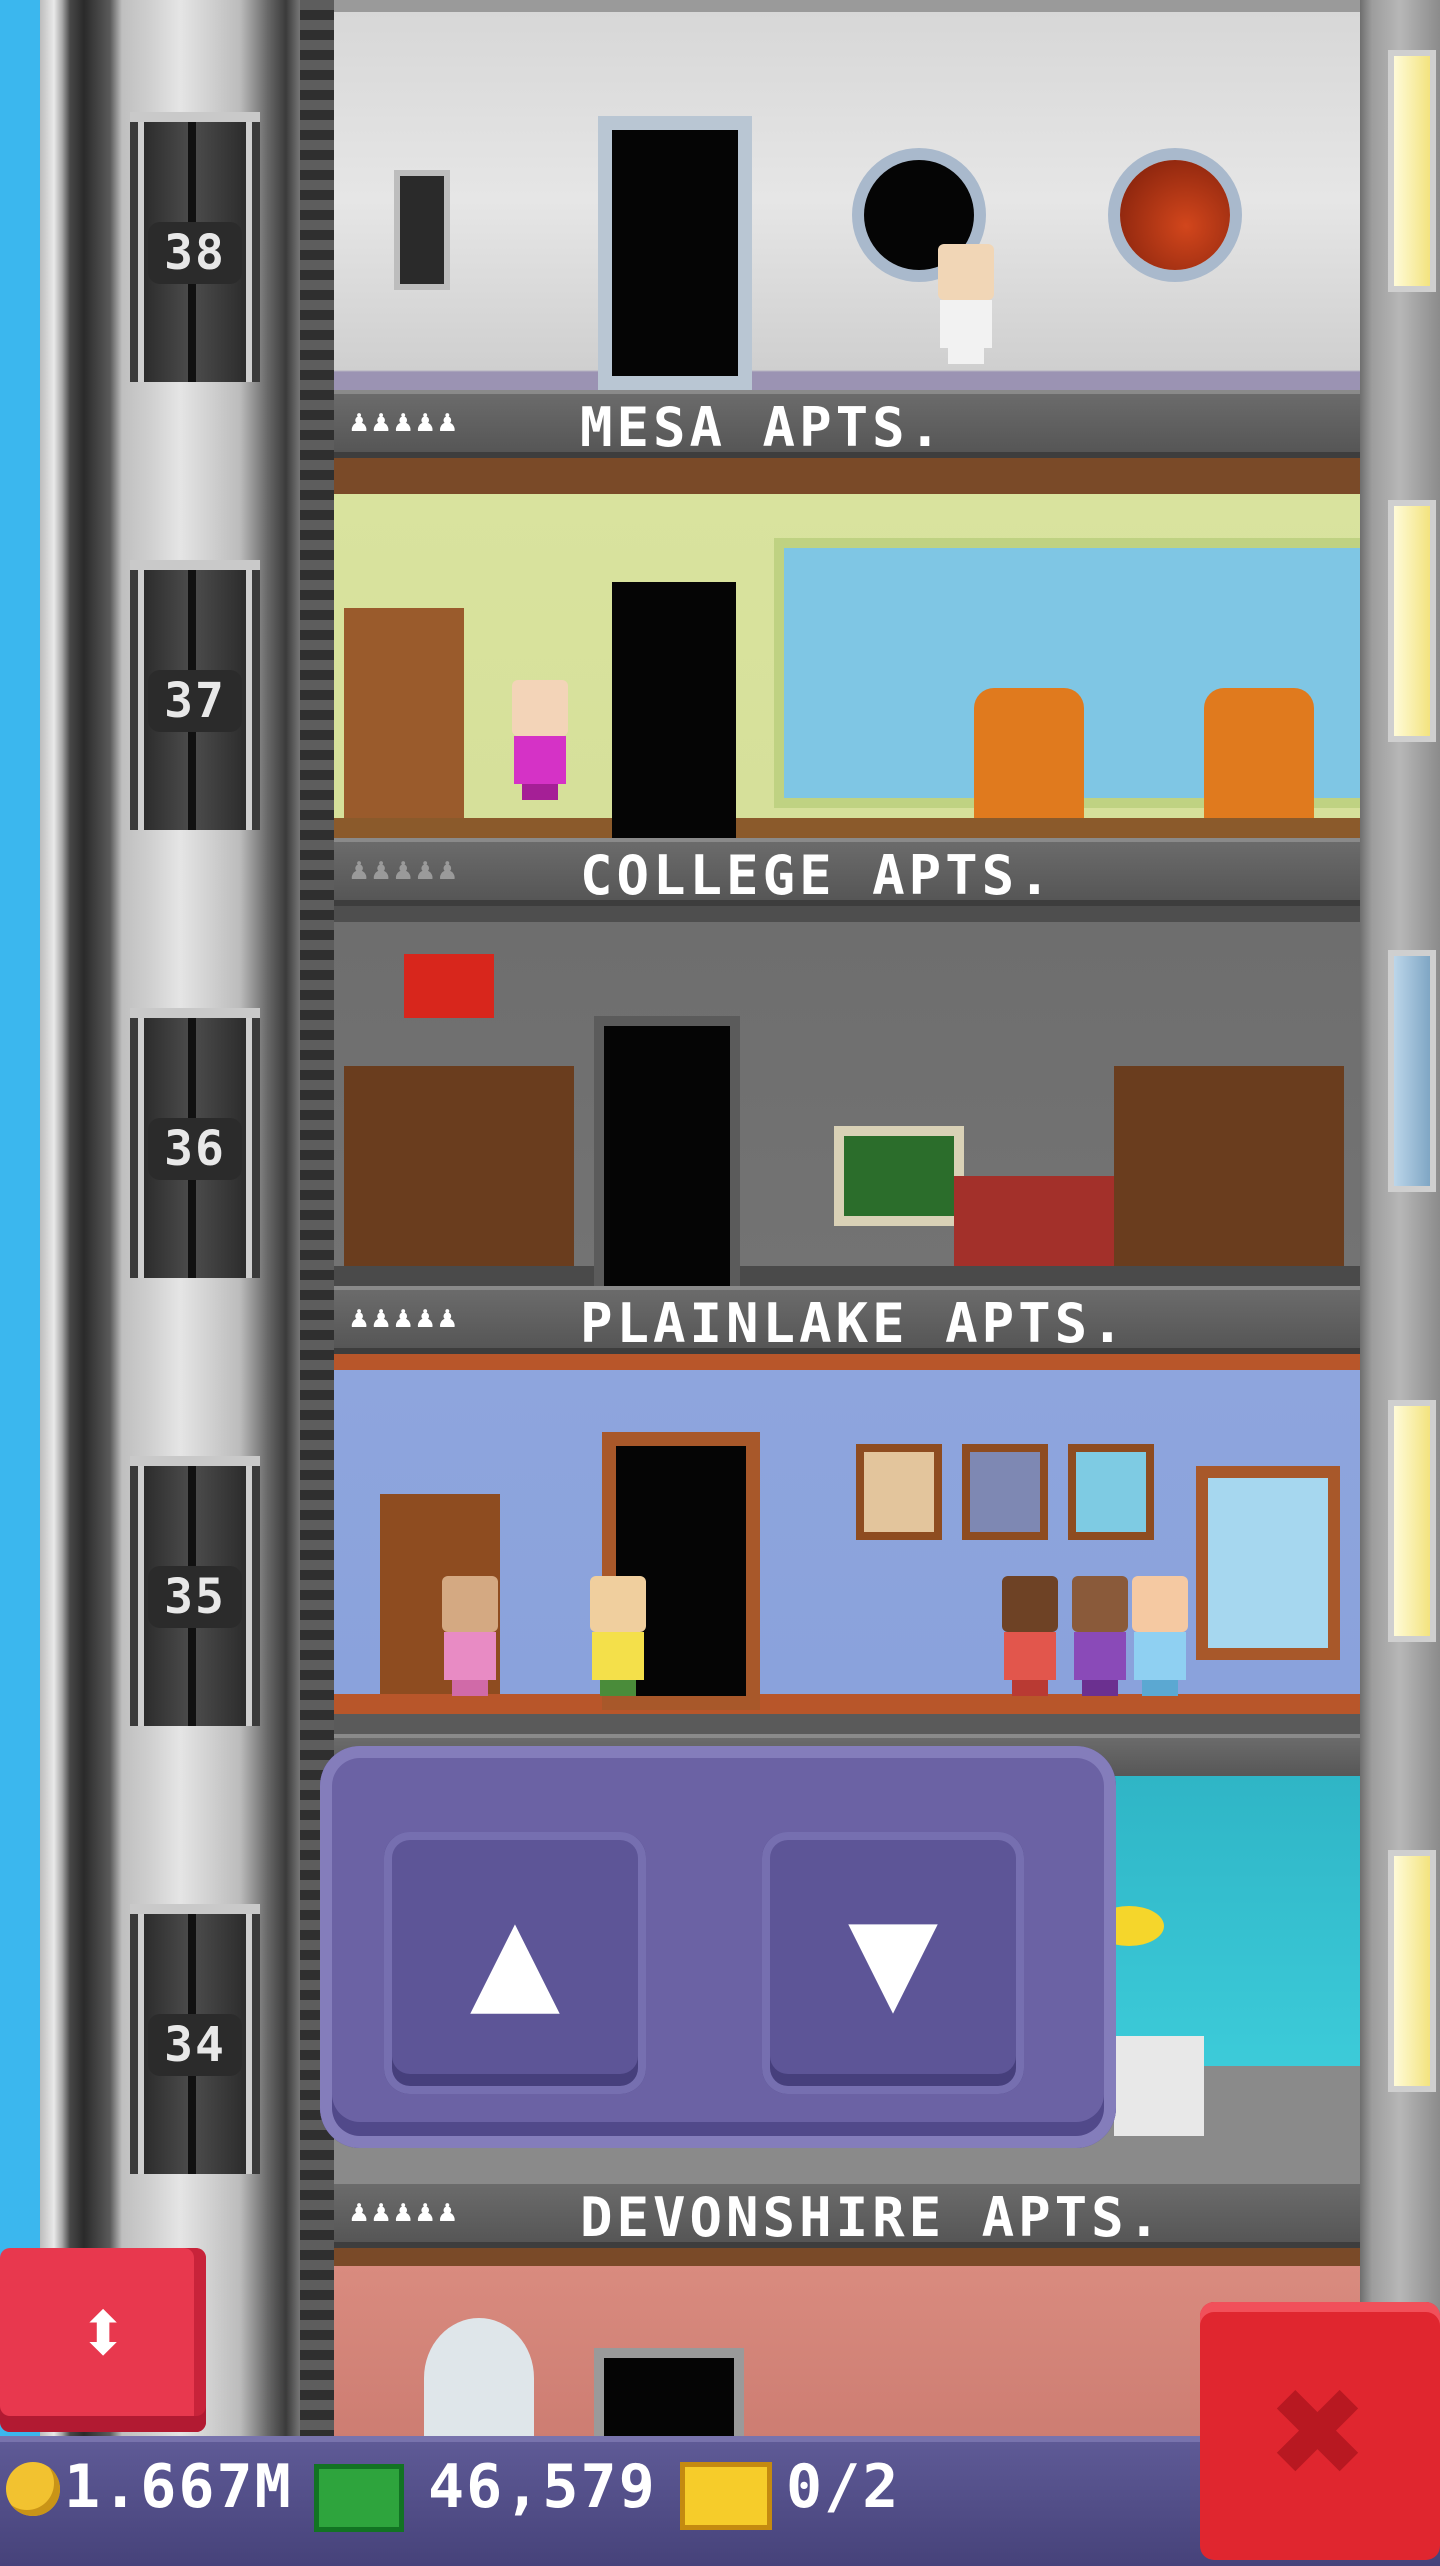  What do you see at coordinates (718, 1947) in the screenshot?
I see `floor-navigation-panel: ▲ ▼` at bounding box center [718, 1947].